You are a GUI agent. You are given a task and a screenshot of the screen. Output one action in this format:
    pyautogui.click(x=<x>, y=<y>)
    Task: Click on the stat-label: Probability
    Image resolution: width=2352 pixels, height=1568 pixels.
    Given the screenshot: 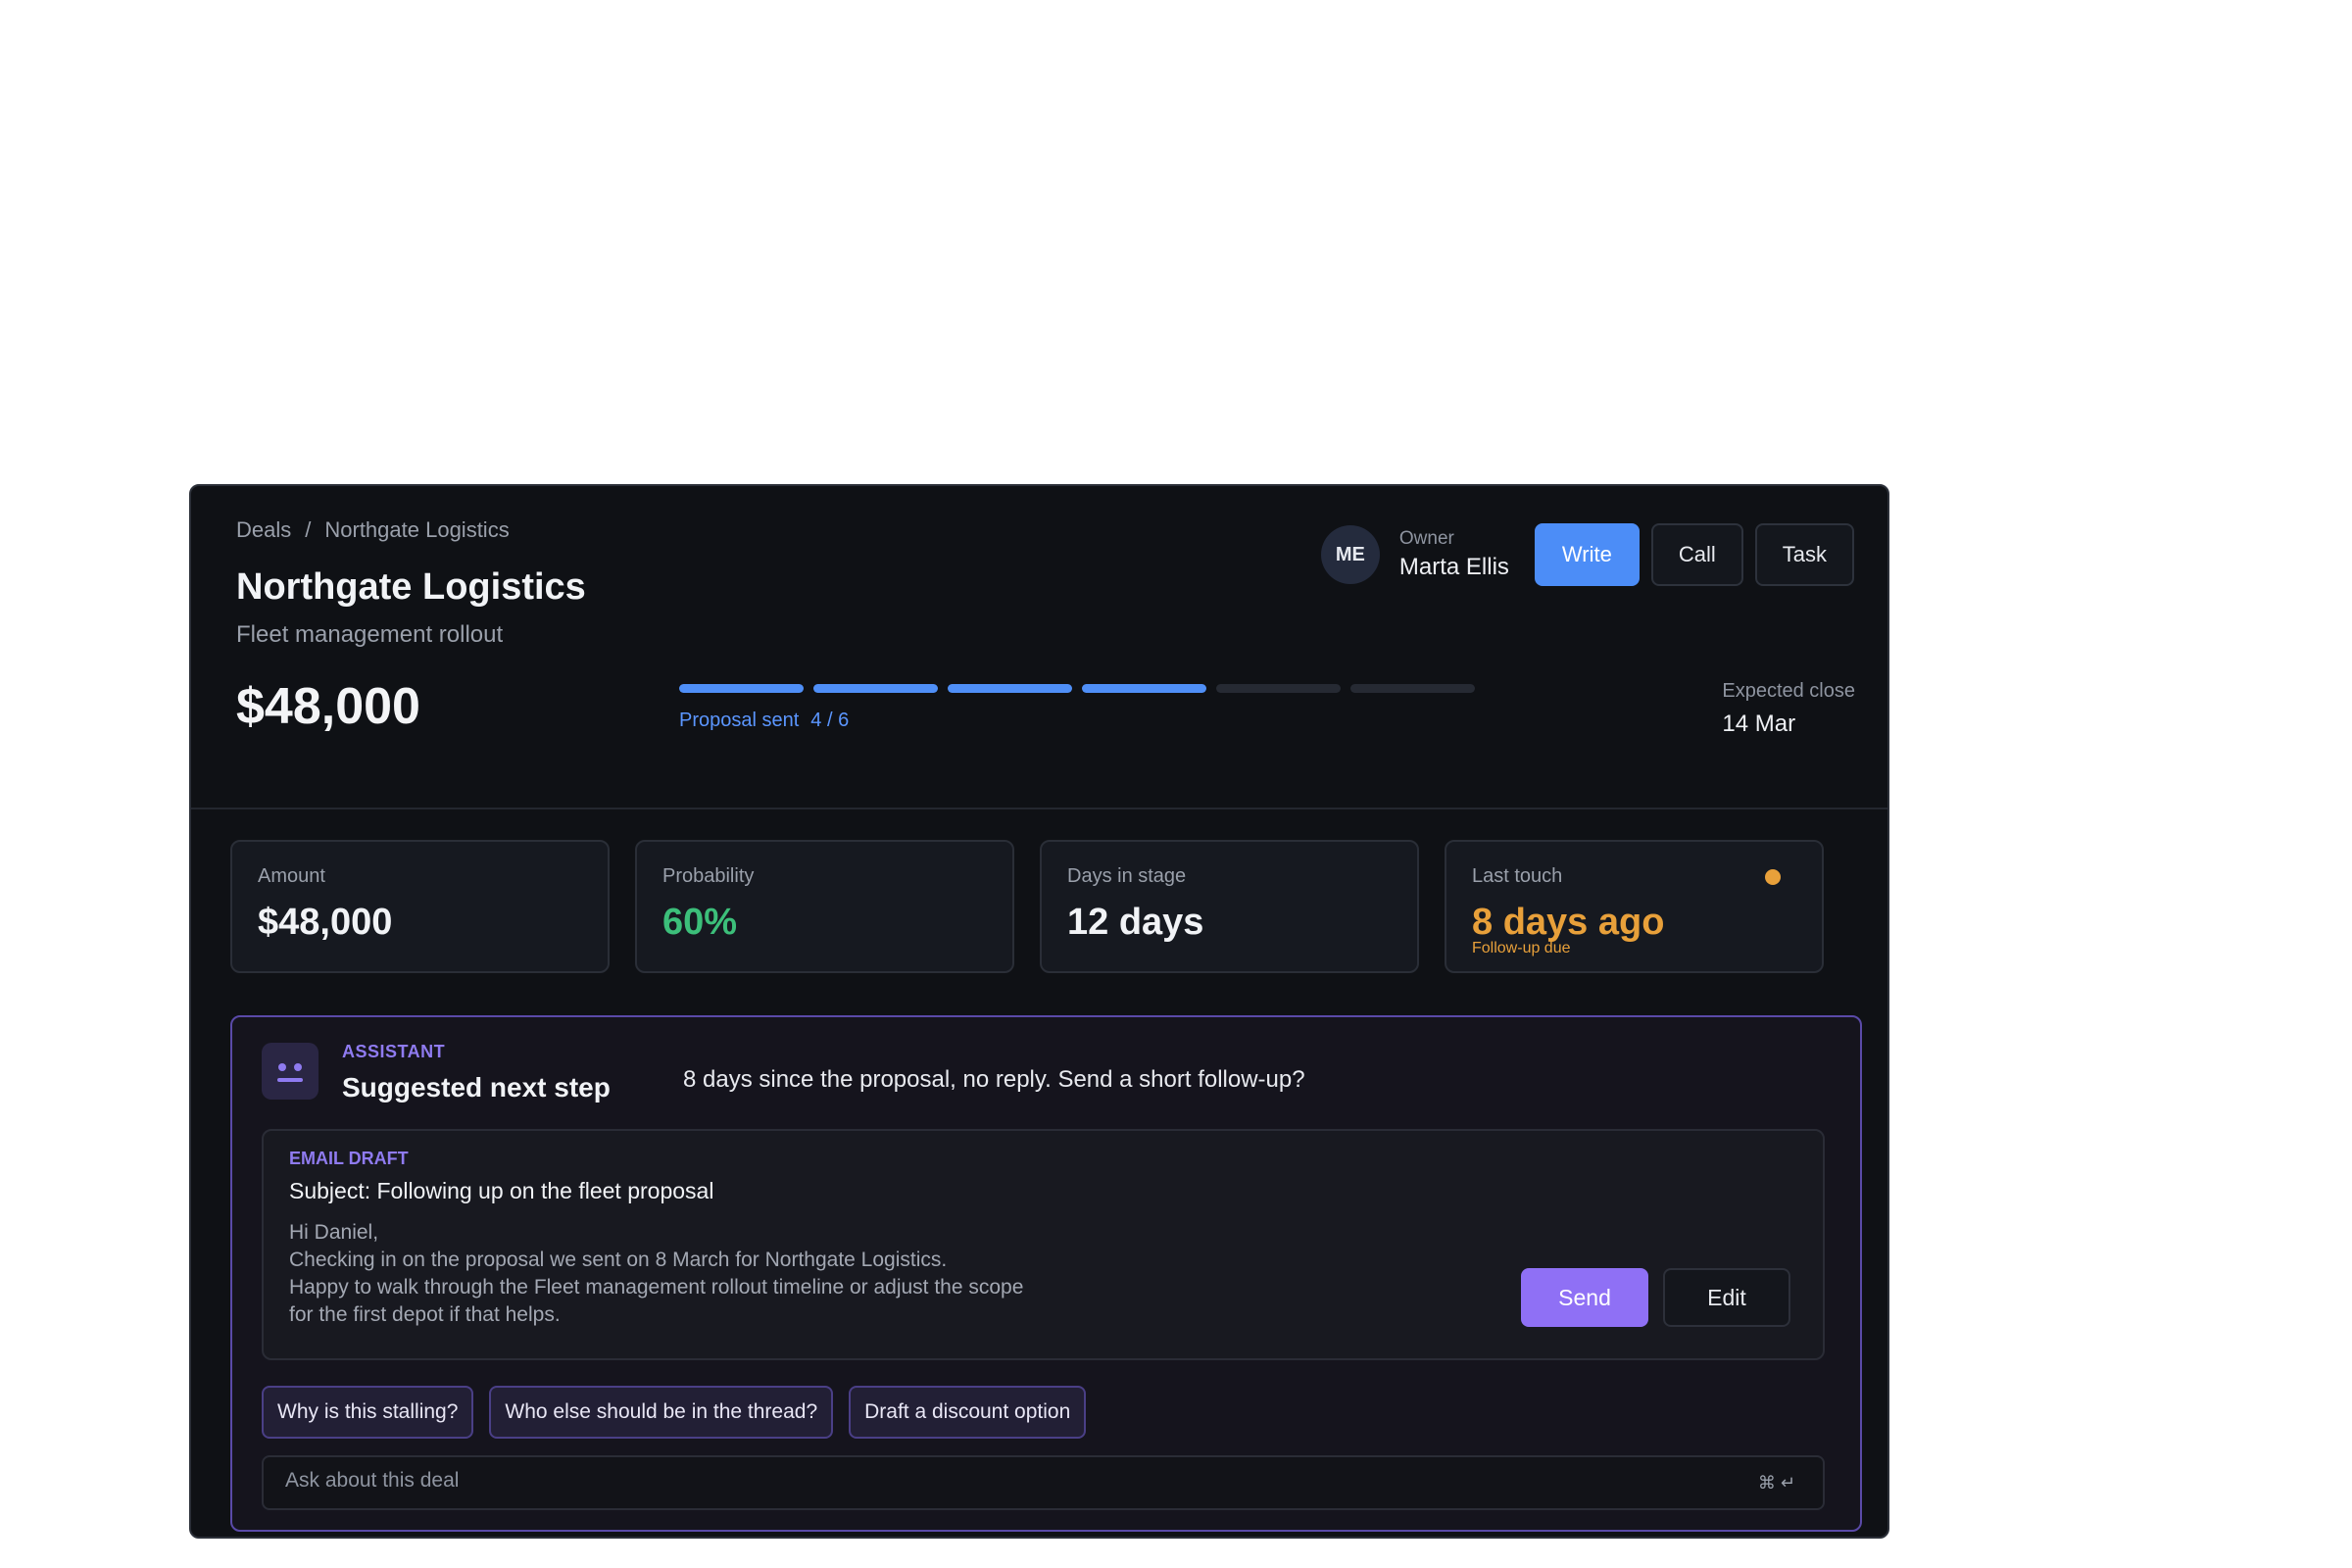 What is the action you would take?
    pyautogui.click(x=708, y=876)
    